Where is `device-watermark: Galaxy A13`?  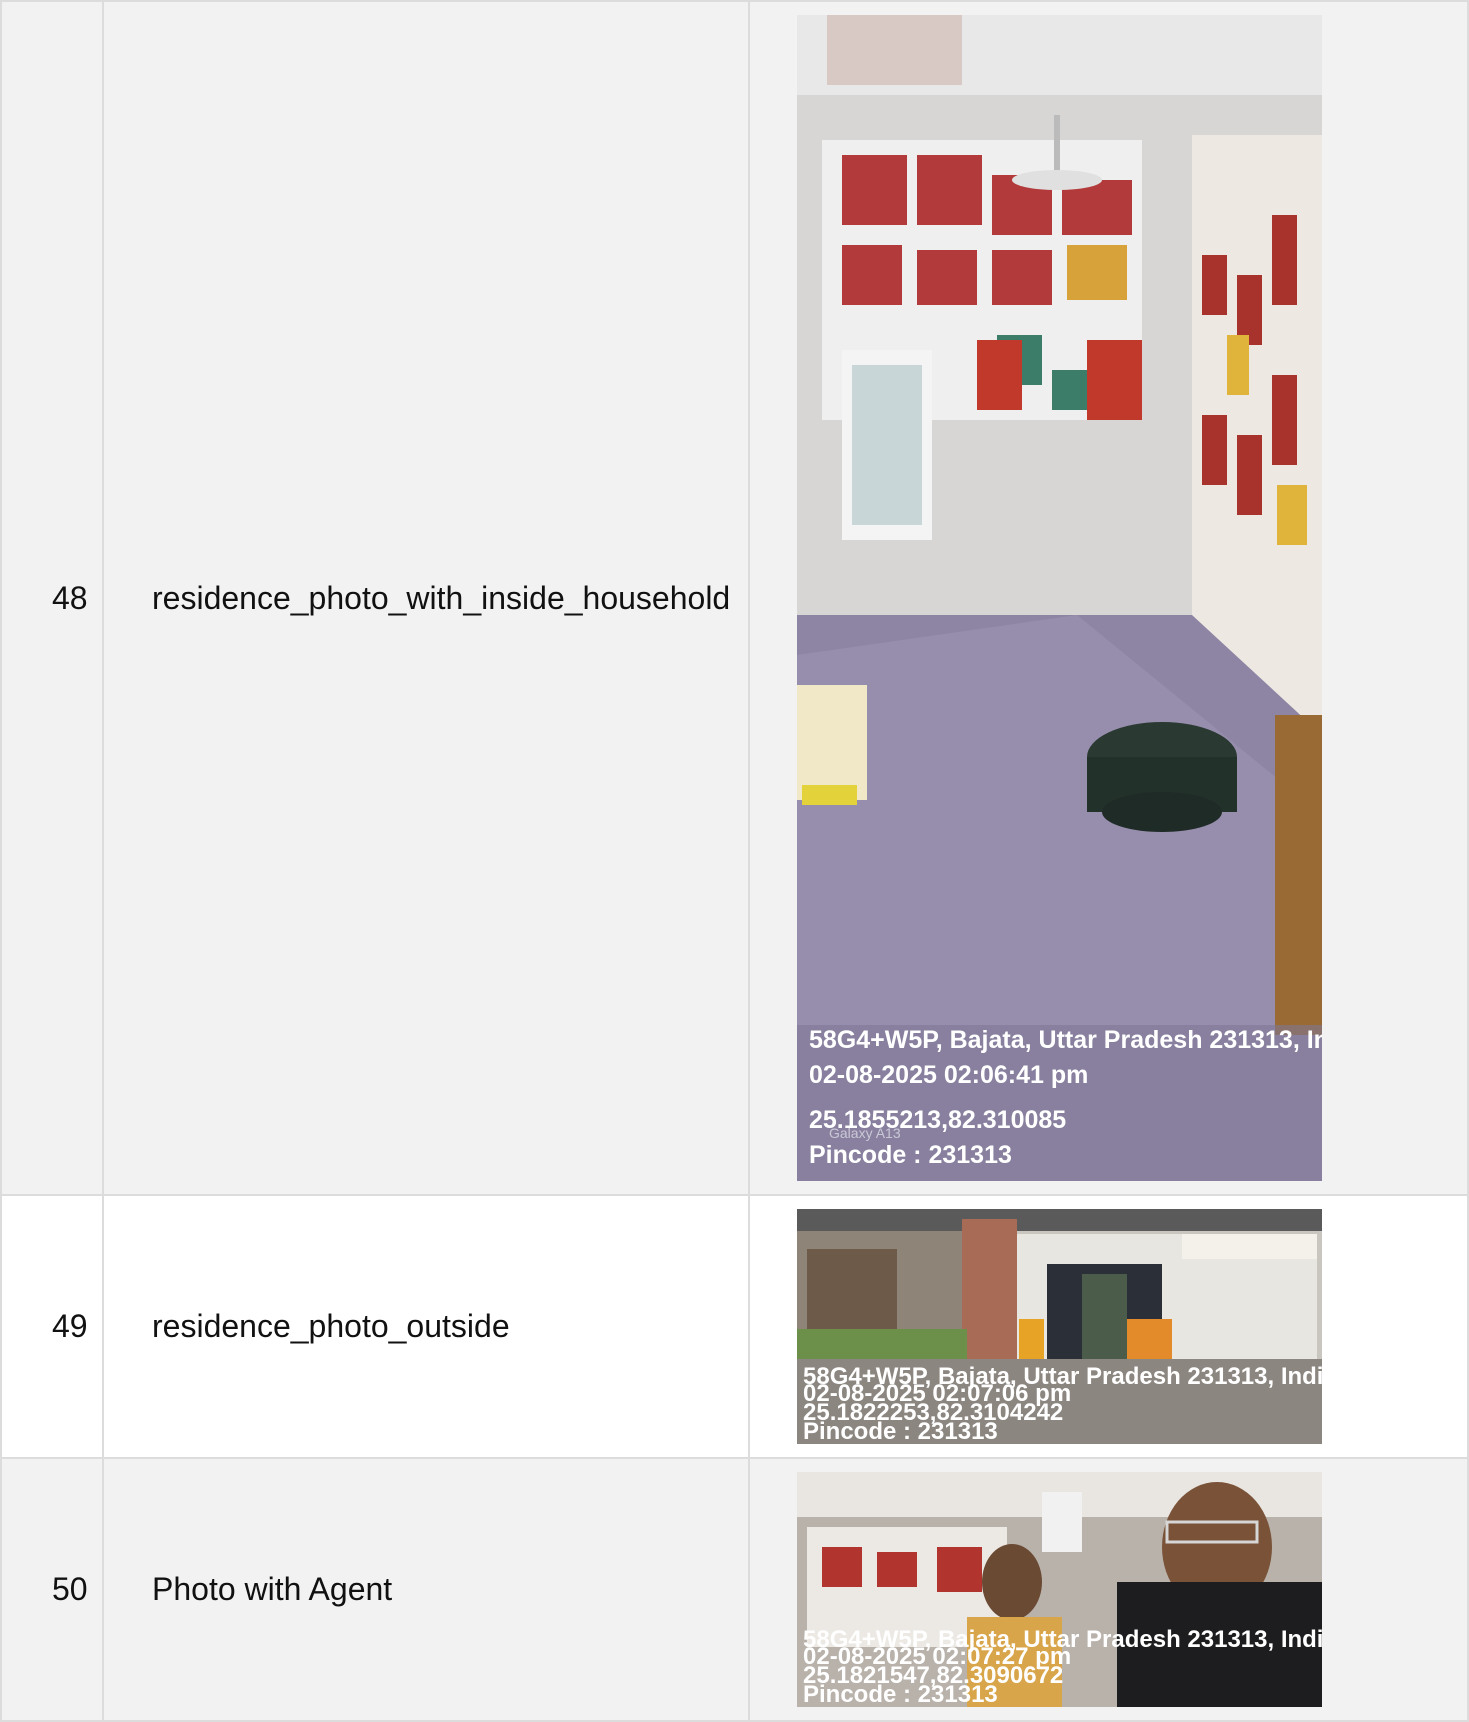 device-watermark: Galaxy A13 is located at coordinates (865, 1133).